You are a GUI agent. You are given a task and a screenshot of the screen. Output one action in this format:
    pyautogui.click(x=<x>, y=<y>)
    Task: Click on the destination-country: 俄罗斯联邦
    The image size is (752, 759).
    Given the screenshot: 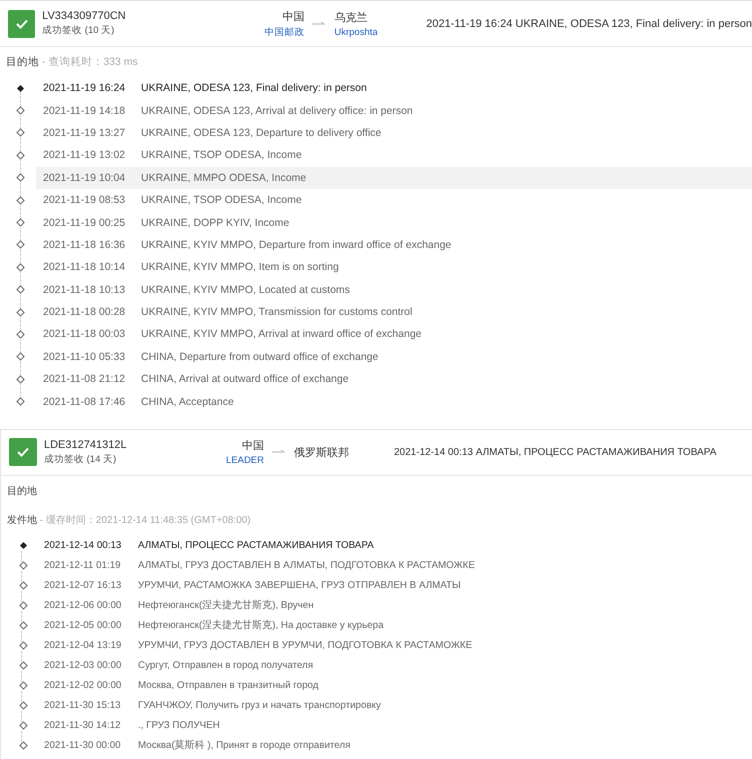 What is the action you would take?
    pyautogui.click(x=321, y=453)
    